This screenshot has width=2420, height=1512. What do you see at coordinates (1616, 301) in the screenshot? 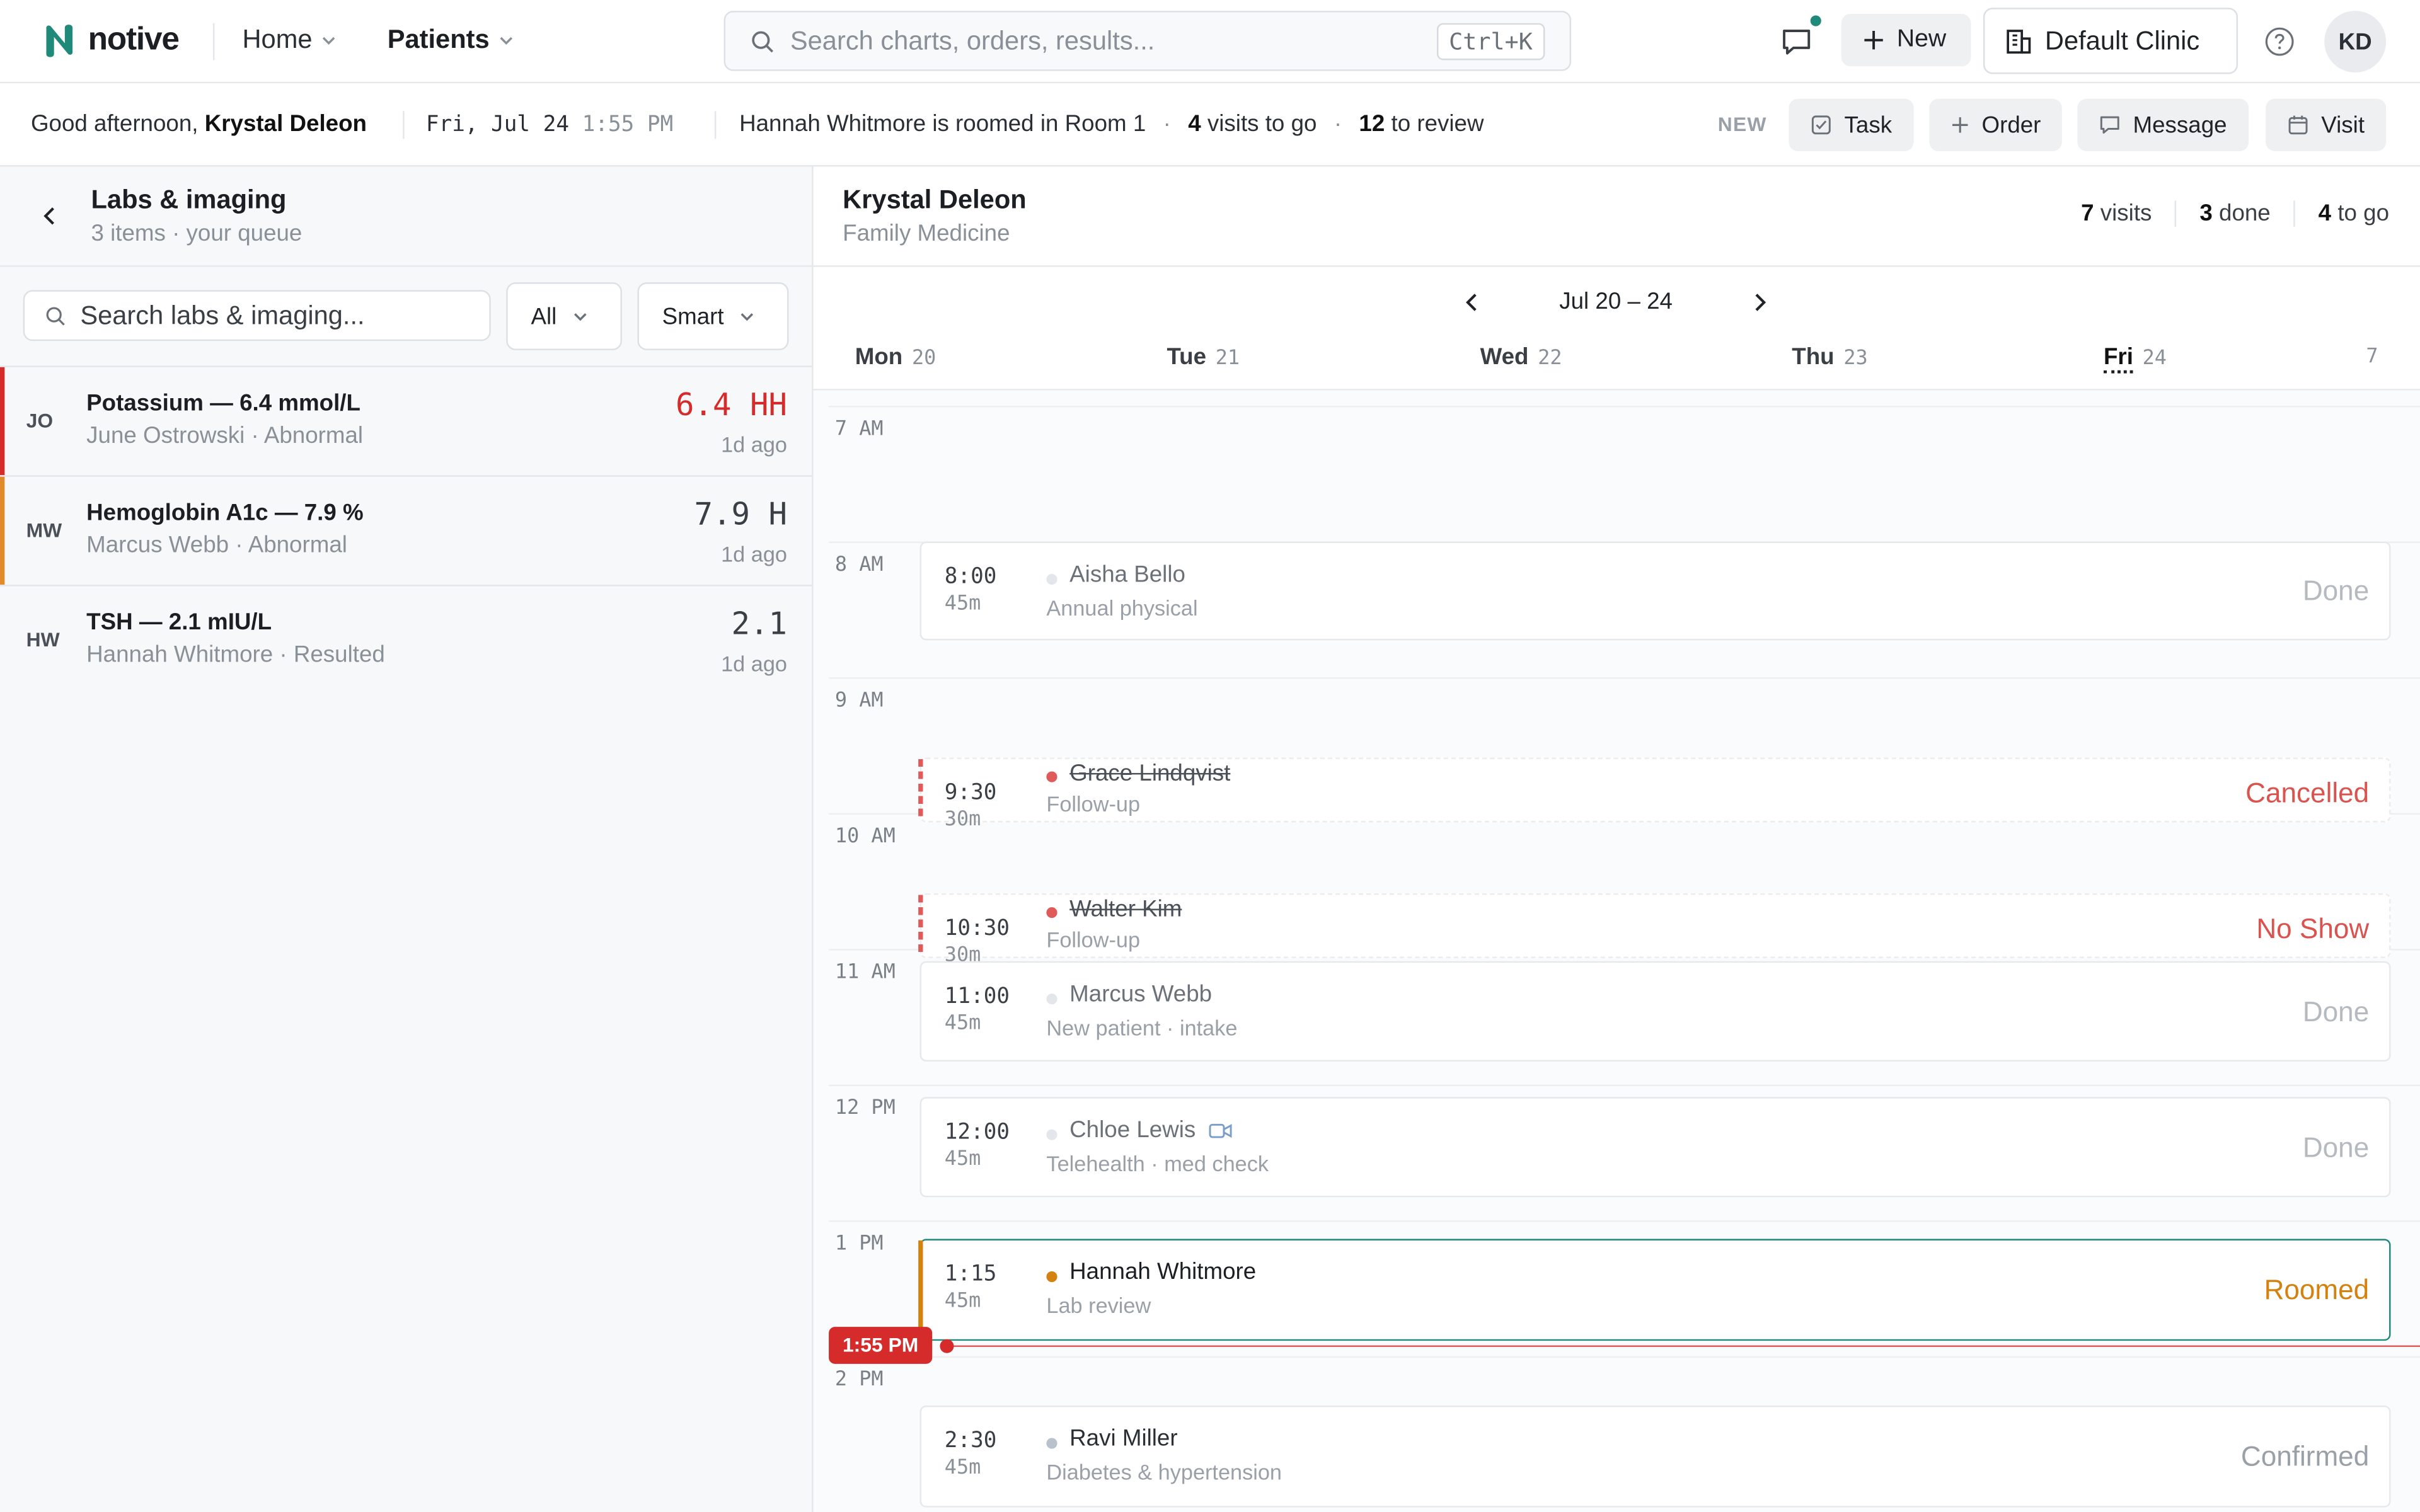
I see `week-label: Jul 20 – 24` at bounding box center [1616, 301].